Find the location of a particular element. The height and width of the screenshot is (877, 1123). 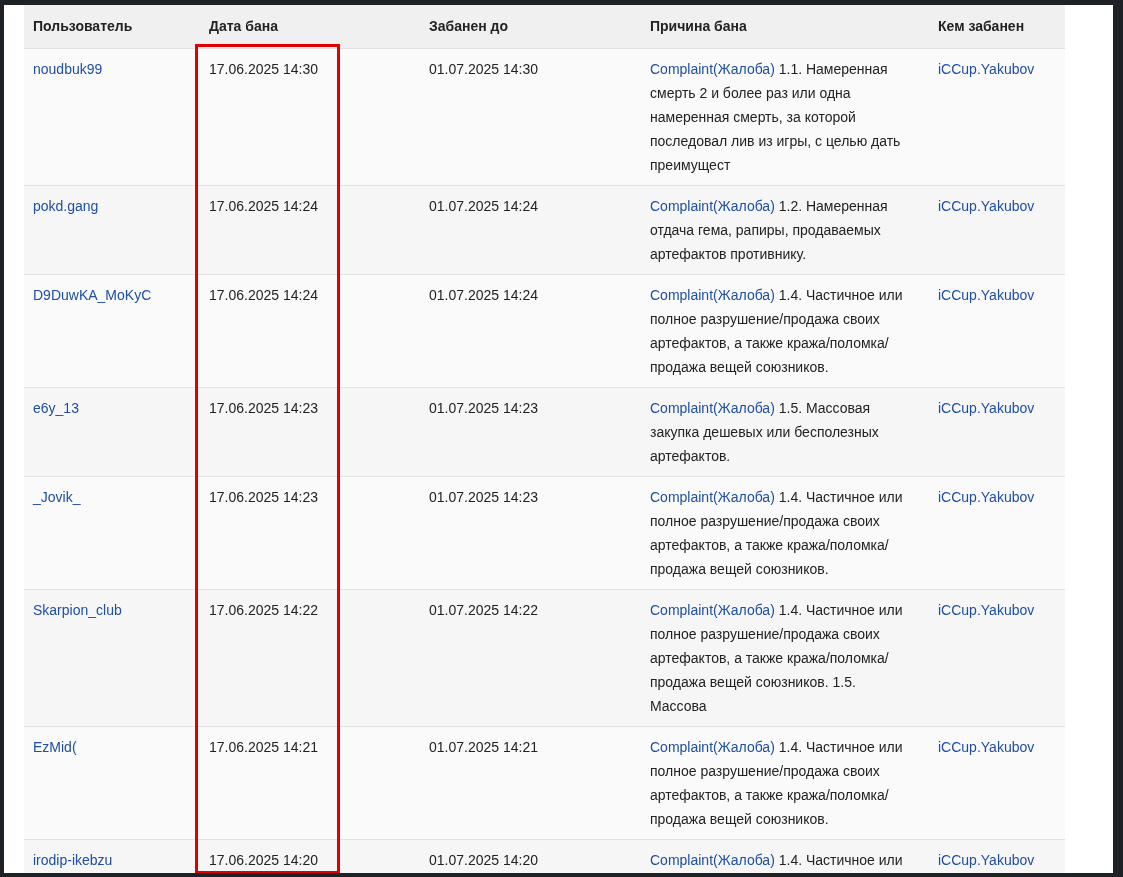

user-link: pokd.gang is located at coordinates (66, 205).